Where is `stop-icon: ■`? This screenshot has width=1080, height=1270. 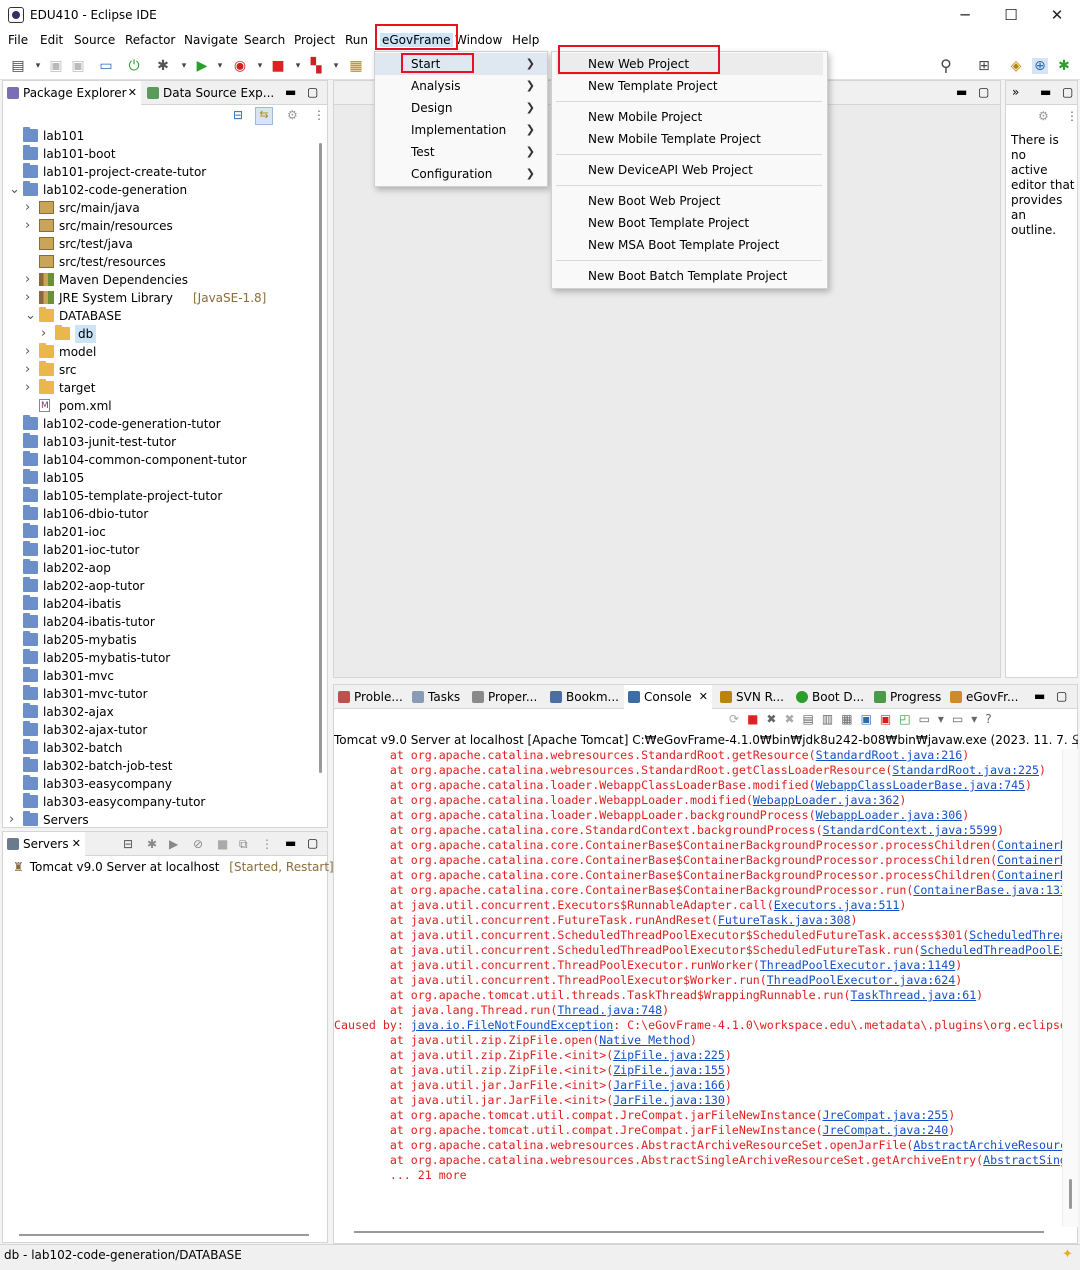
stop-icon: ■ is located at coordinates (278, 66).